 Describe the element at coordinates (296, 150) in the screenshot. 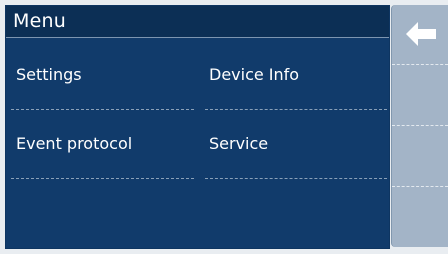

I see `menu-item-service: Service` at that location.